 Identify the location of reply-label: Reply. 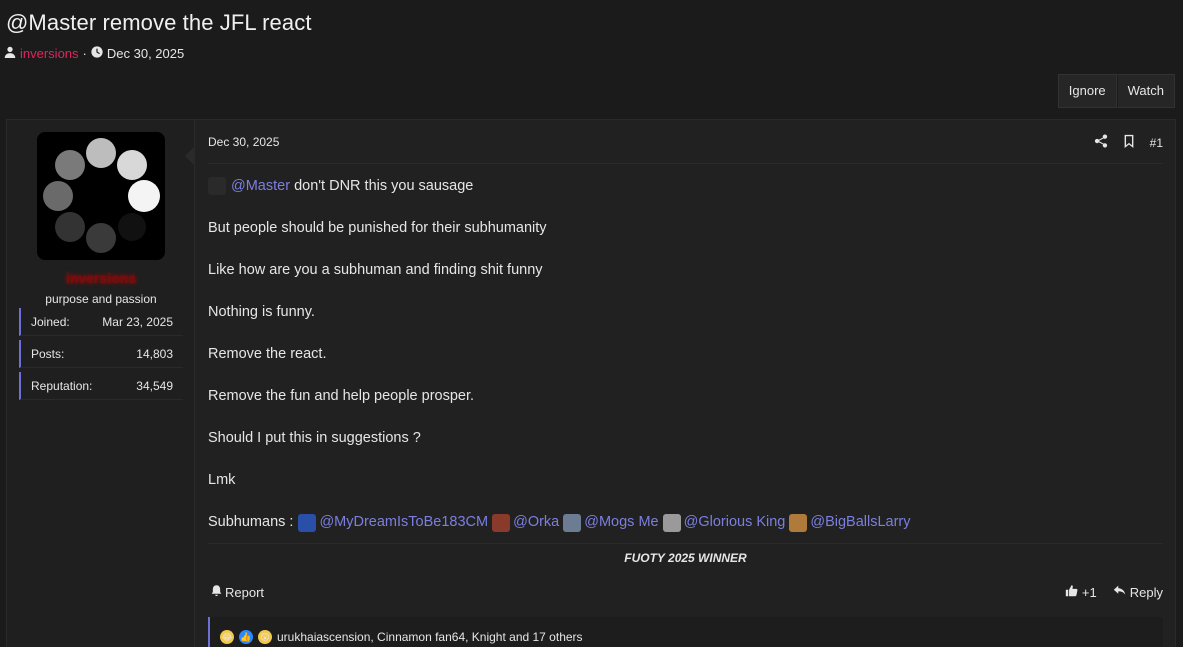
(1146, 592).